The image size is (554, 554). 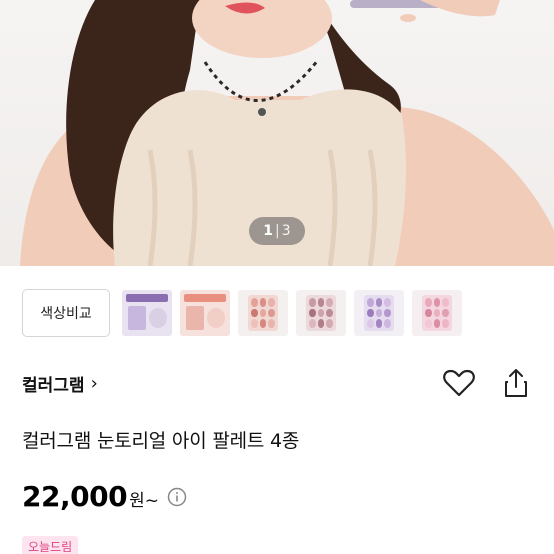 What do you see at coordinates (50, 545) in the screenshot?
I see `today-delivery-badge: 오늘드림` at bounding box center [50, 545].